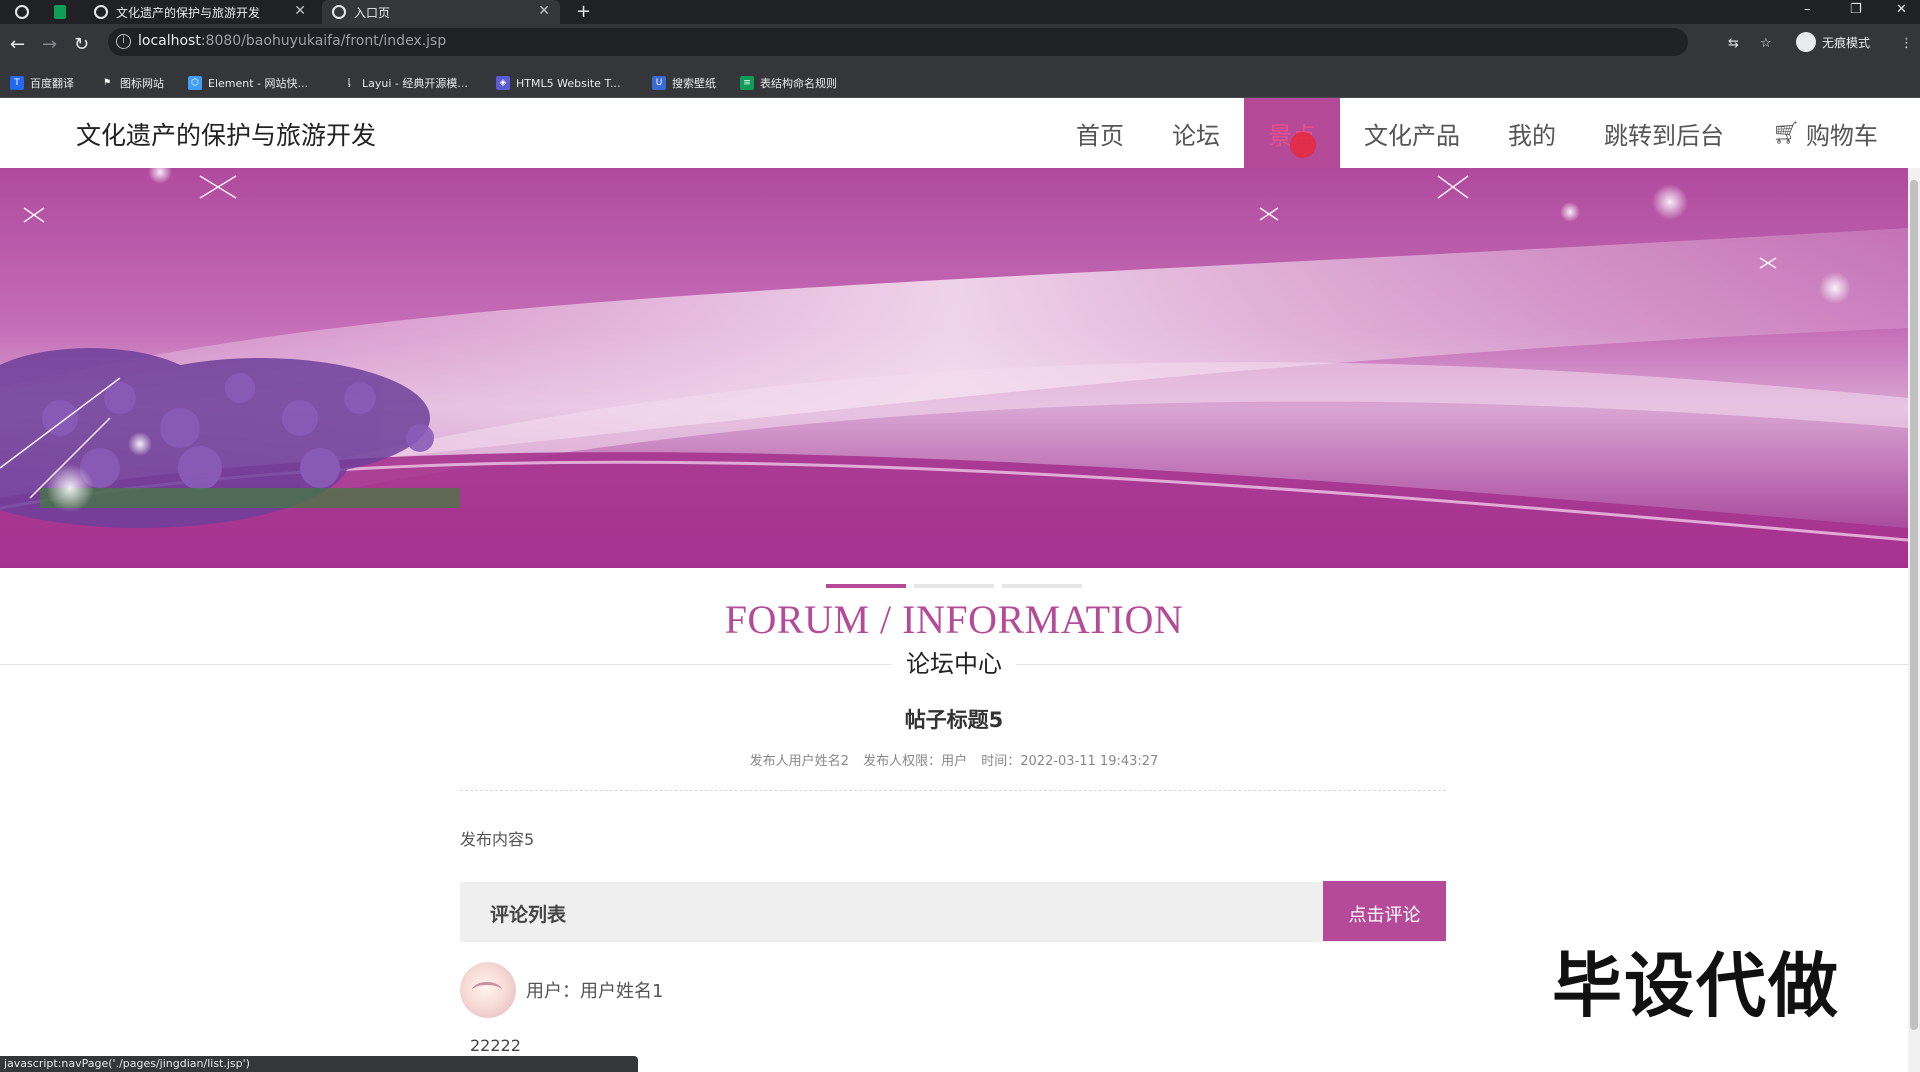 This screenshot has height=1072, width=1920. What do you see at coordinates (503, 83) in the screenshot?
I see `html5-icon: ◈` at bounding box center [503, 83].